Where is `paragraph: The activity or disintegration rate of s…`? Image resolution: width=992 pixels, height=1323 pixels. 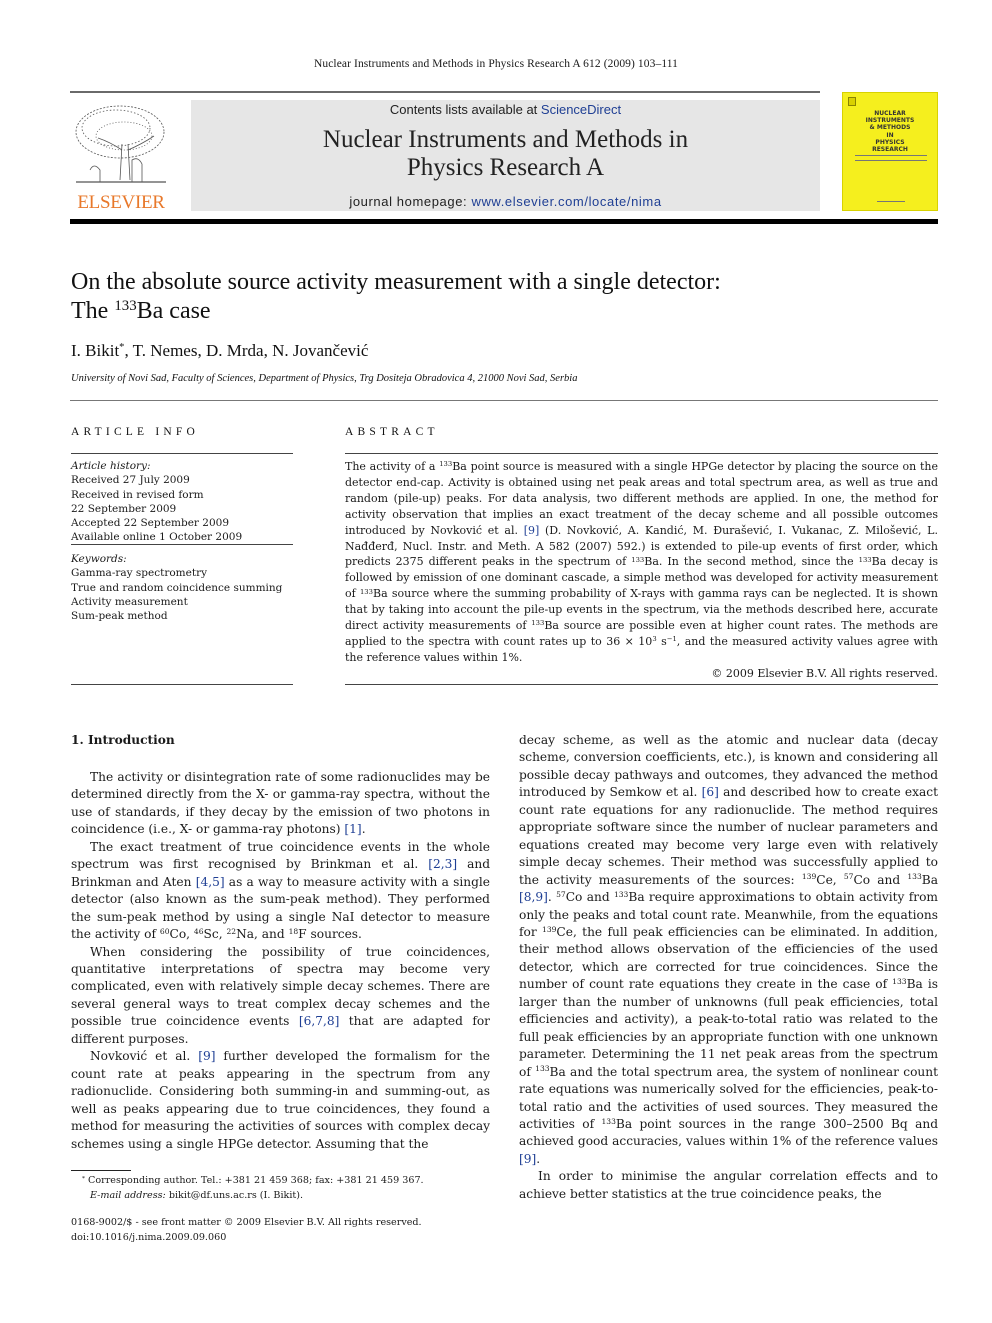
paragraph: The activity or disintegration rate of s… is located at coordinates (280, 803).